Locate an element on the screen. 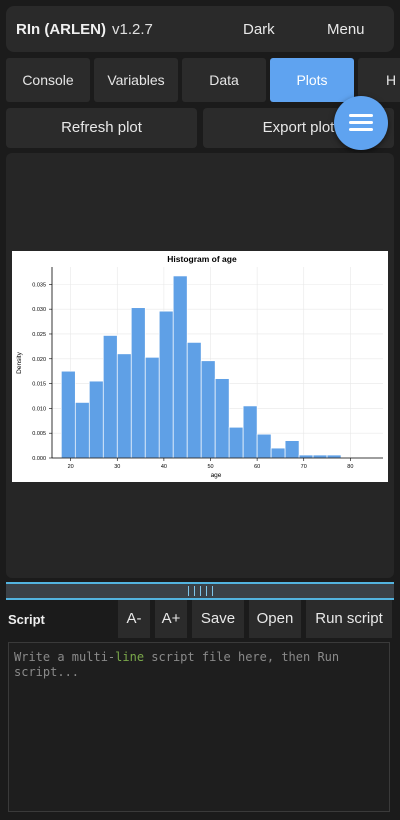  placeholder-keyword: line is located at coordinates (130, 657).